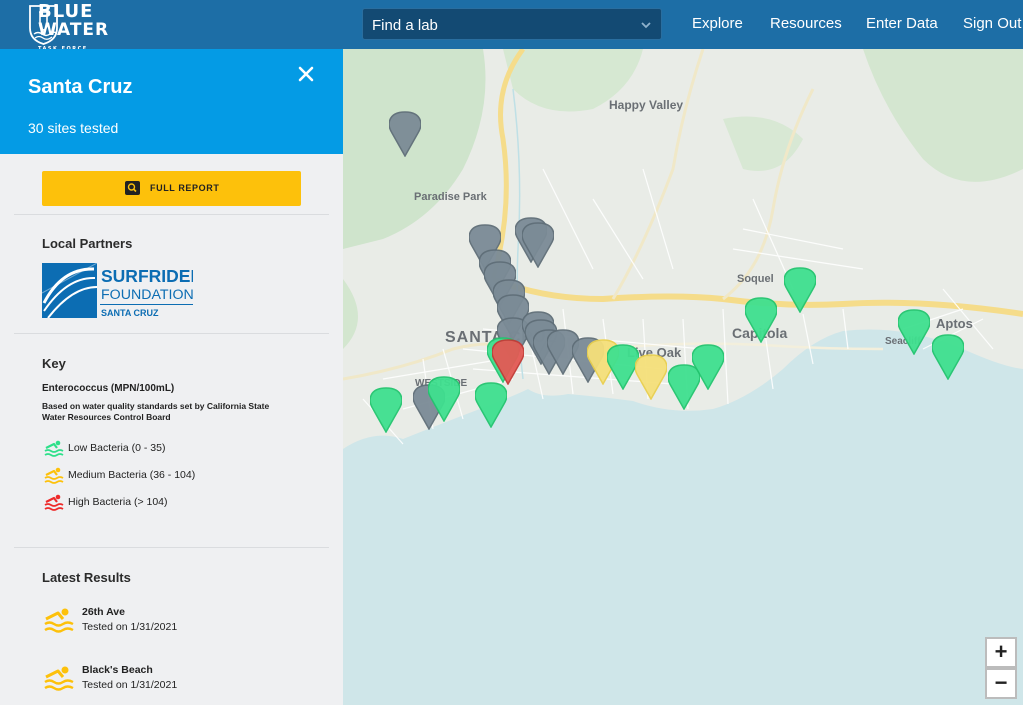 The image size is (1023, 705). I want to click on partner-logo-line3: SANTA CRUZ, so click(130, 313).